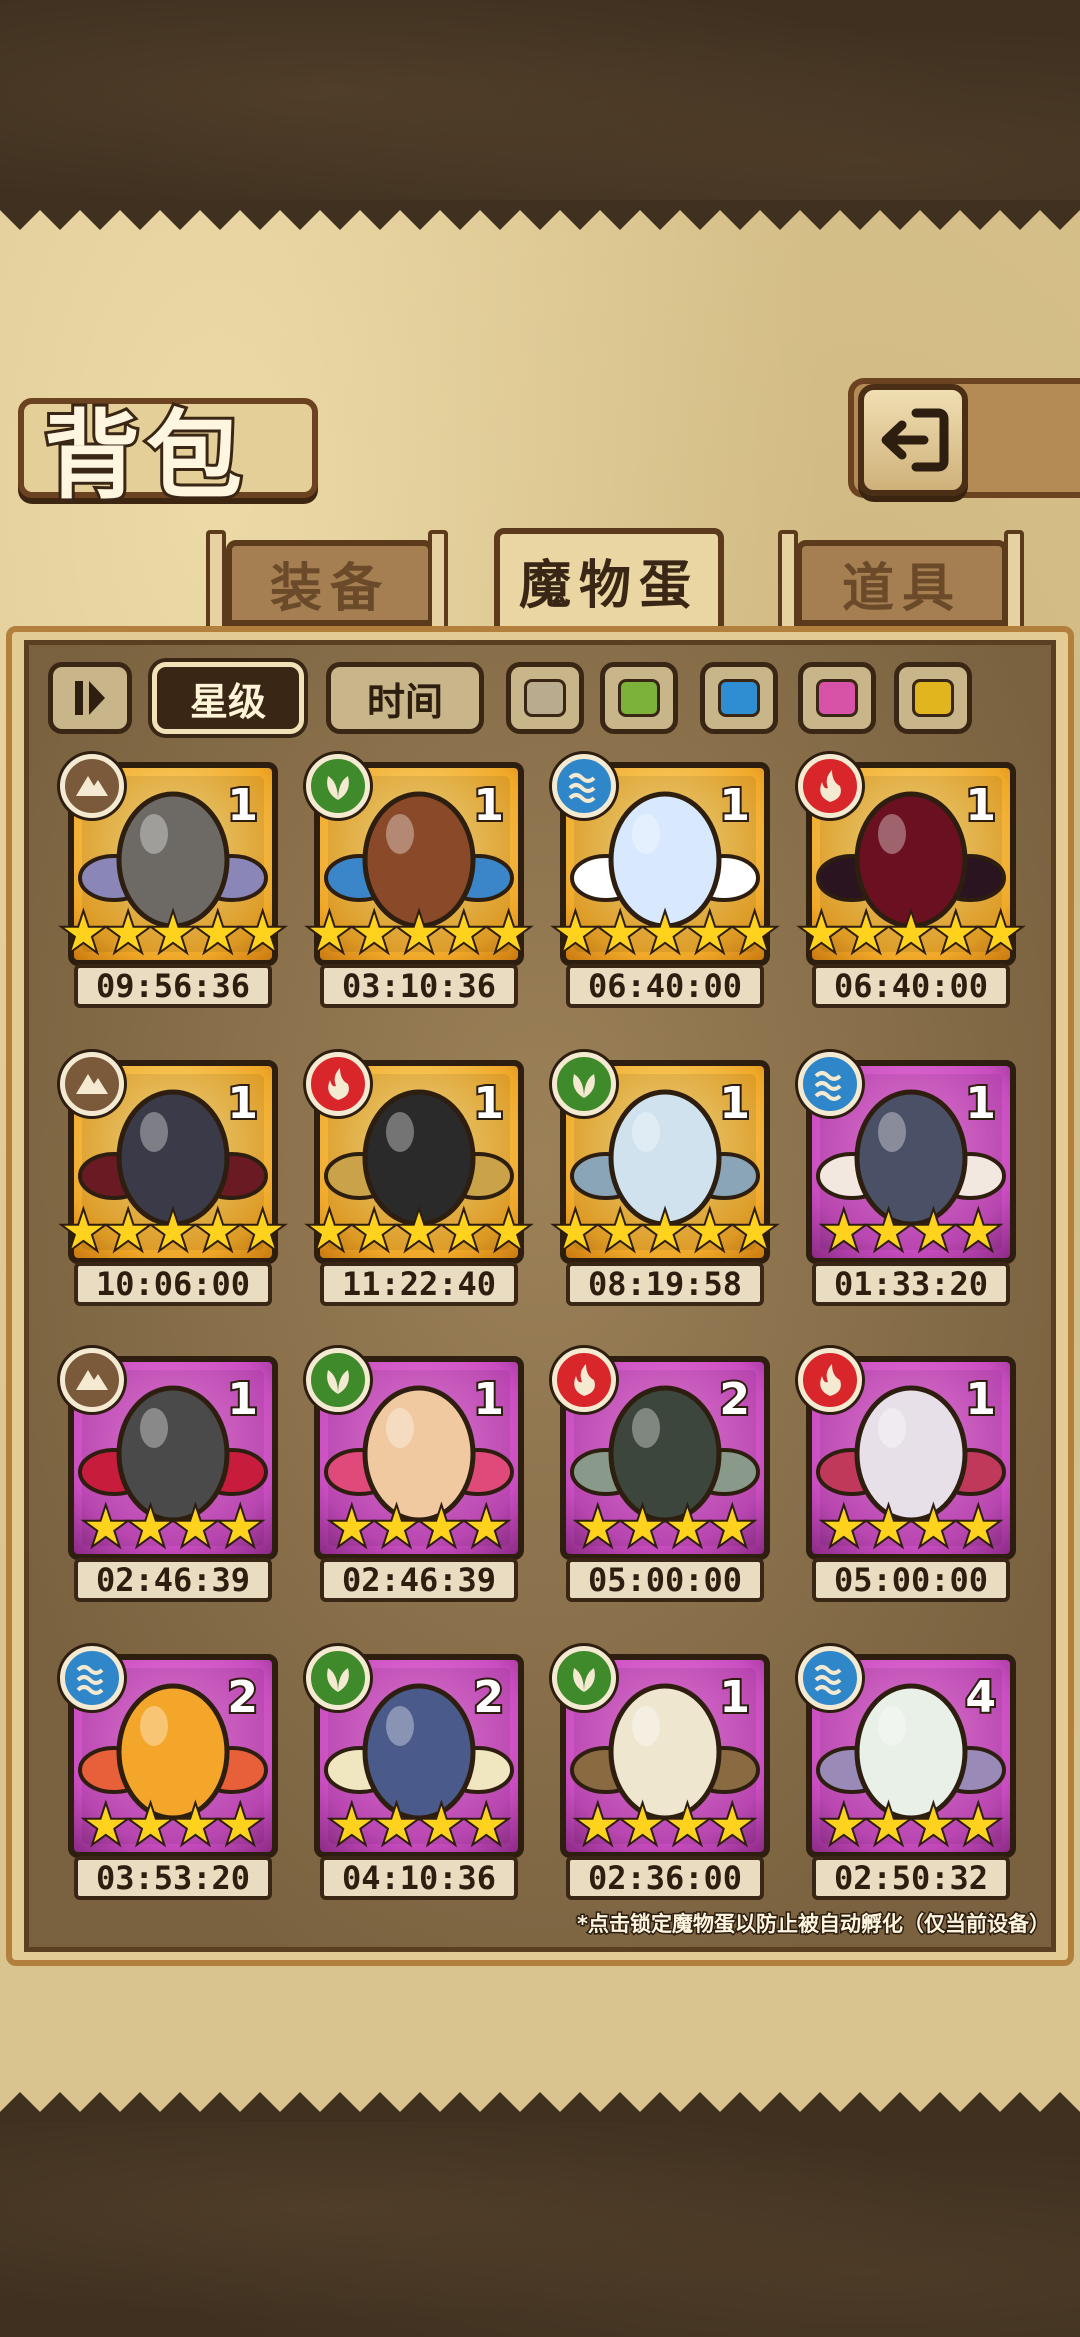 This screenshot has width=1080, height=2337. What do you see at coordinates (228, 698) in the screenshot?
I see `sort-by-stars-button: 星级` at bounding box center [228, 698].